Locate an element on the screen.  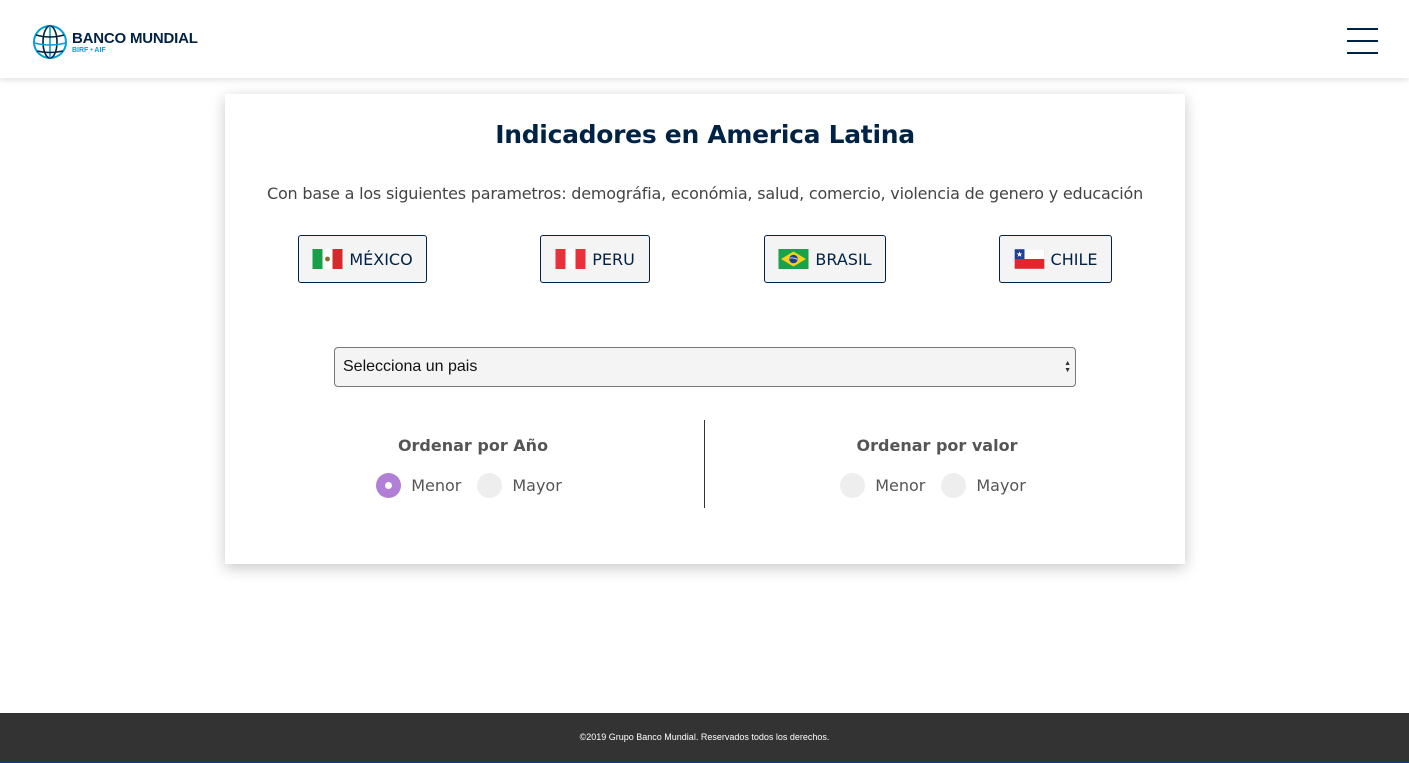
mexico-flag-icon is located at coordinates (327, 259).